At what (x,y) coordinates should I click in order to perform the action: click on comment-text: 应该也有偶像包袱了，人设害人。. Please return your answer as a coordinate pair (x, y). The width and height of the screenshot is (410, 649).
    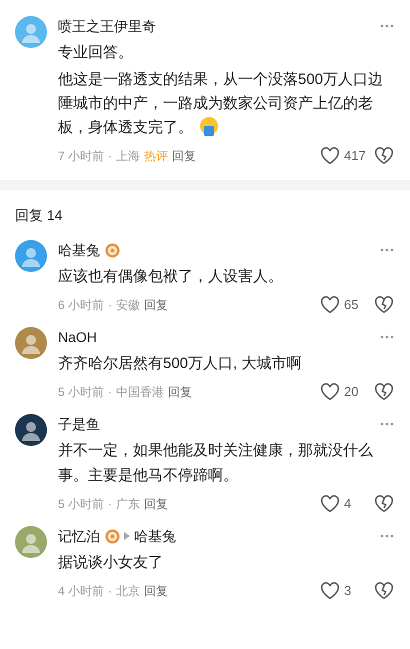
    Looking at the image, I should click on (171, 277).